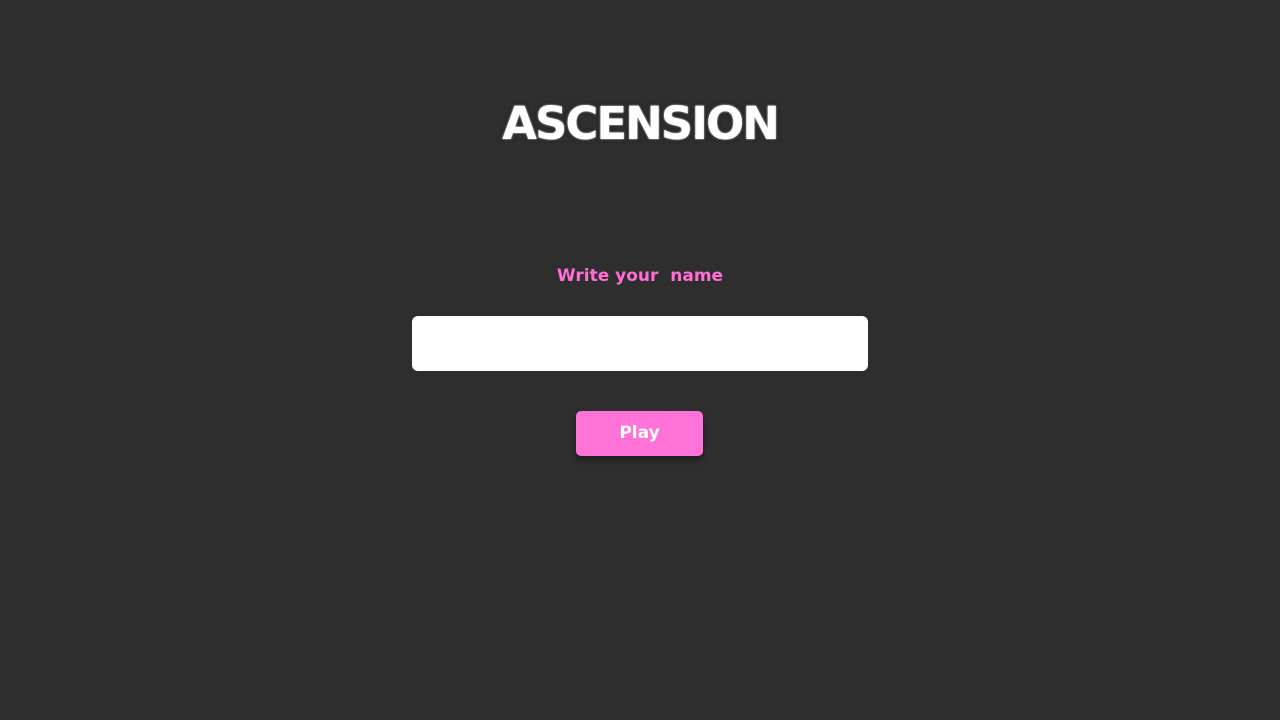 Image resolution: width=1280 pixels, height=720 pixels. What do you see at coordinates (641, 123) in the screenshot?
I see `app-logo-title: ASCENSION` at bounding box center [641, 123].